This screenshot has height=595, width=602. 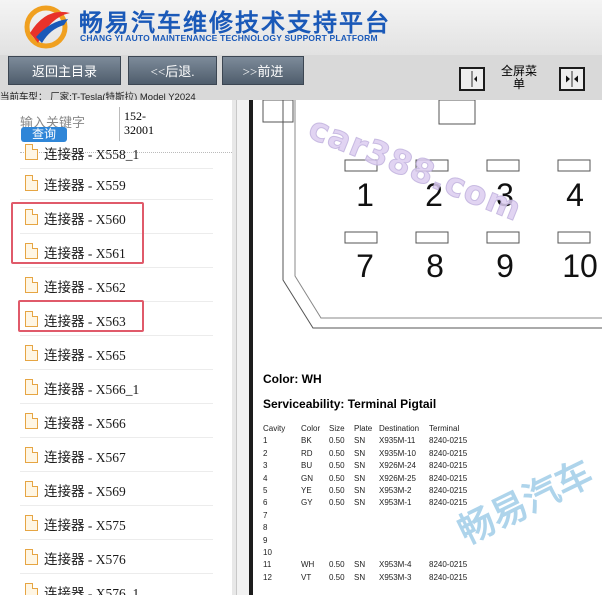 What do you see at coordinates (371, 454) in the screenshot?
I see `table-row: 2 RD 0.50 SN X935M-10 8240-0215` at bounding box center [371, 454].